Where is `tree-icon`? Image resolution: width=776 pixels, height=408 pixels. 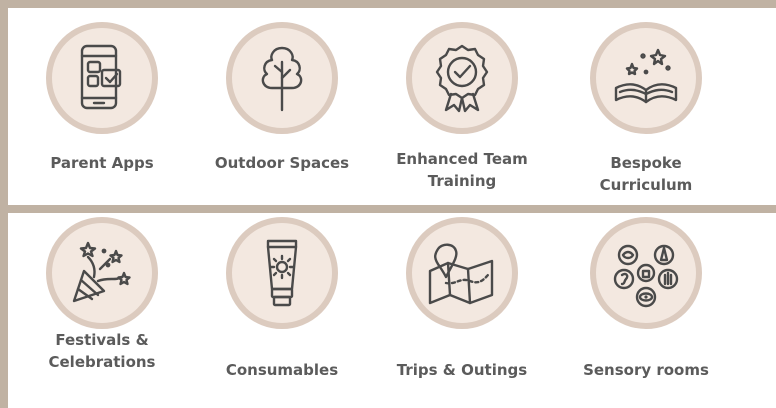 tree-icon is located at coordinates (282, 79).